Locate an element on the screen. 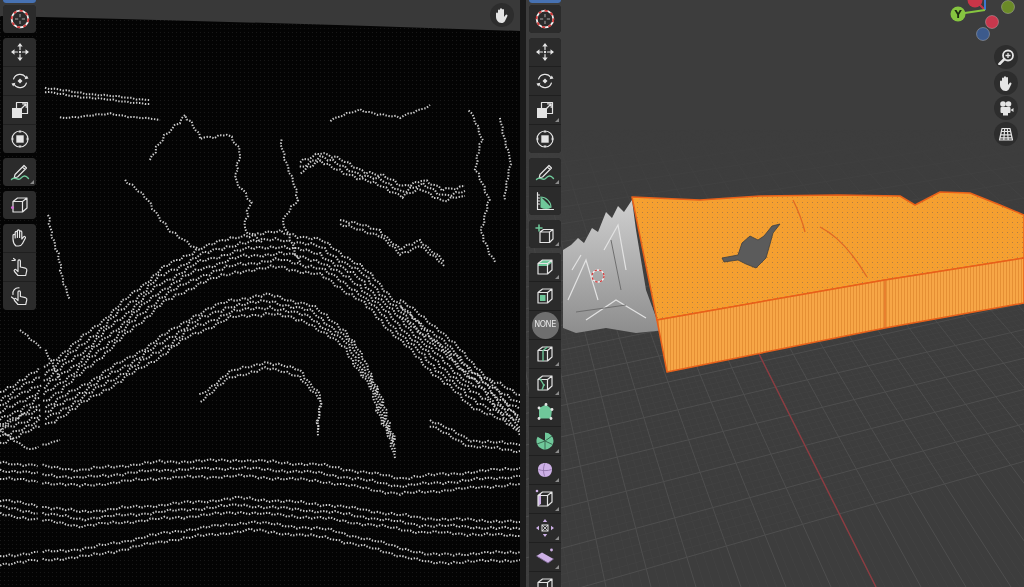  3d-cursor-icon is located at coordinates (598, 276).